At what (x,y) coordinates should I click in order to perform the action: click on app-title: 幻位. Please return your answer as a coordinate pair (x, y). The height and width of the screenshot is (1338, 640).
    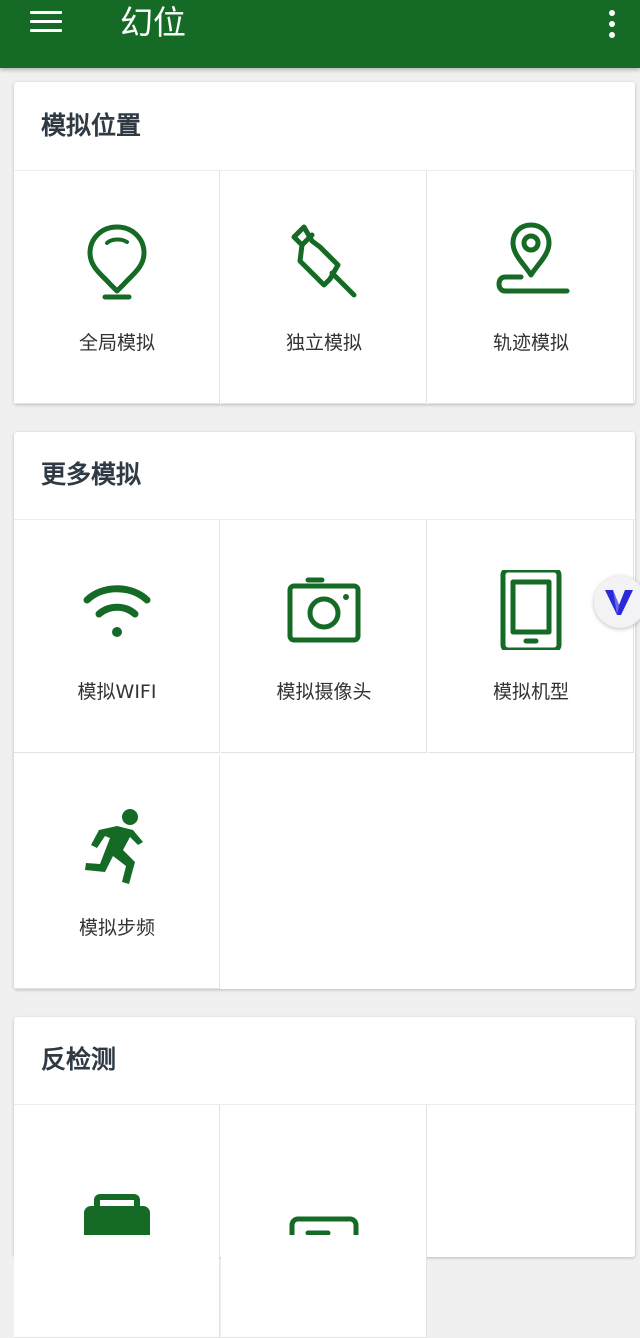
    Looking at the image, I should click on (153, 22).